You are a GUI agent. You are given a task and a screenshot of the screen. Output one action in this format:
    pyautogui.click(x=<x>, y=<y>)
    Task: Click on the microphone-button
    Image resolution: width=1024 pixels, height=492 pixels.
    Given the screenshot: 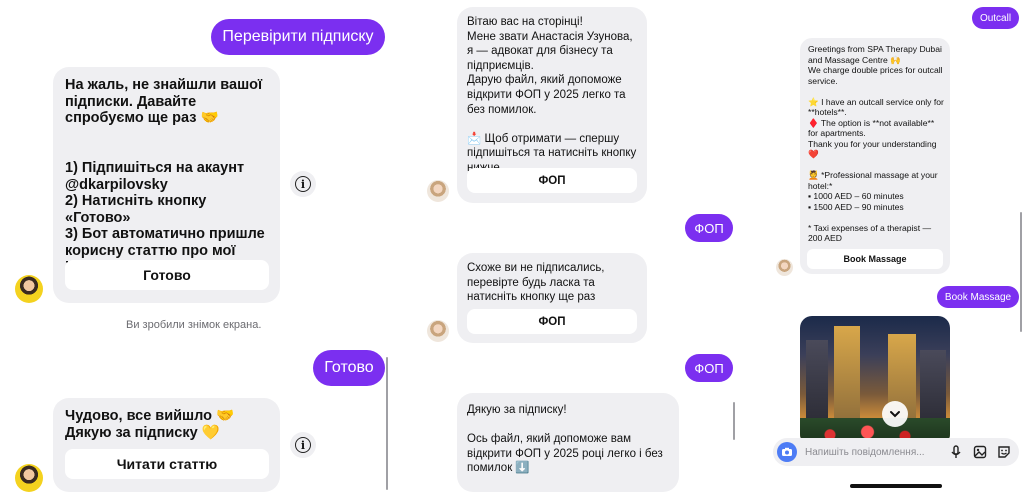 What is the action you would take?
    pyautogui.click(x=956, y=452)
    